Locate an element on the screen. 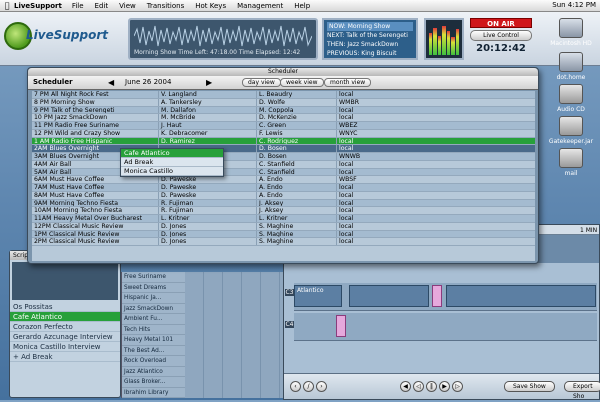 This screenshot has width=600, height=402. table-row: 3AM Blues Overnight D. Bosen WNWB is located at coordinates (283, 157).